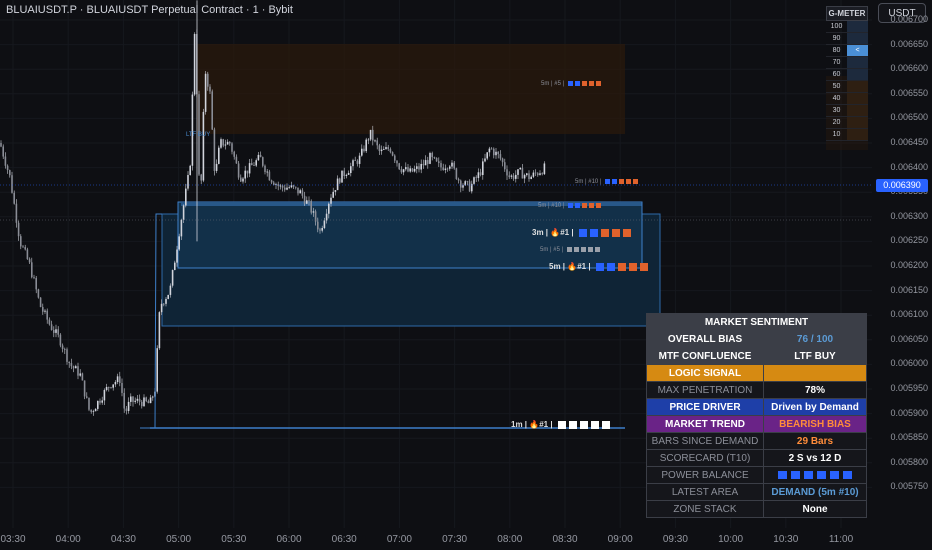 The width and height of the screenshot is (932, 550). What do you see at coordinates (731, 539) in the screenshot?
I see `time-tick-label: 10:00` at bounding box center [731, 539].